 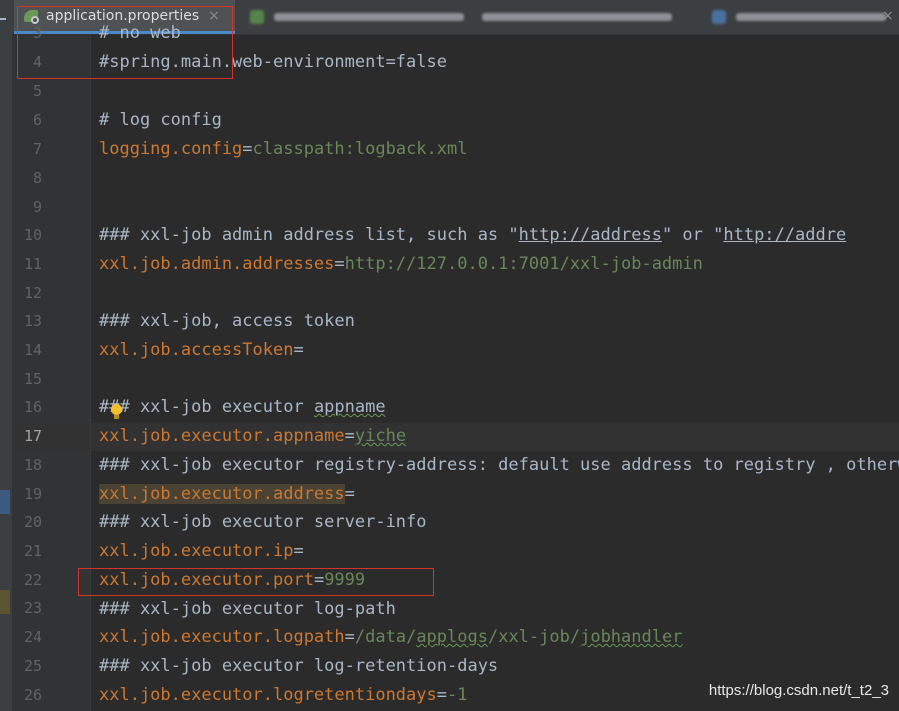 I want to click on strip-marker-blue, so click(x=5, y=502).